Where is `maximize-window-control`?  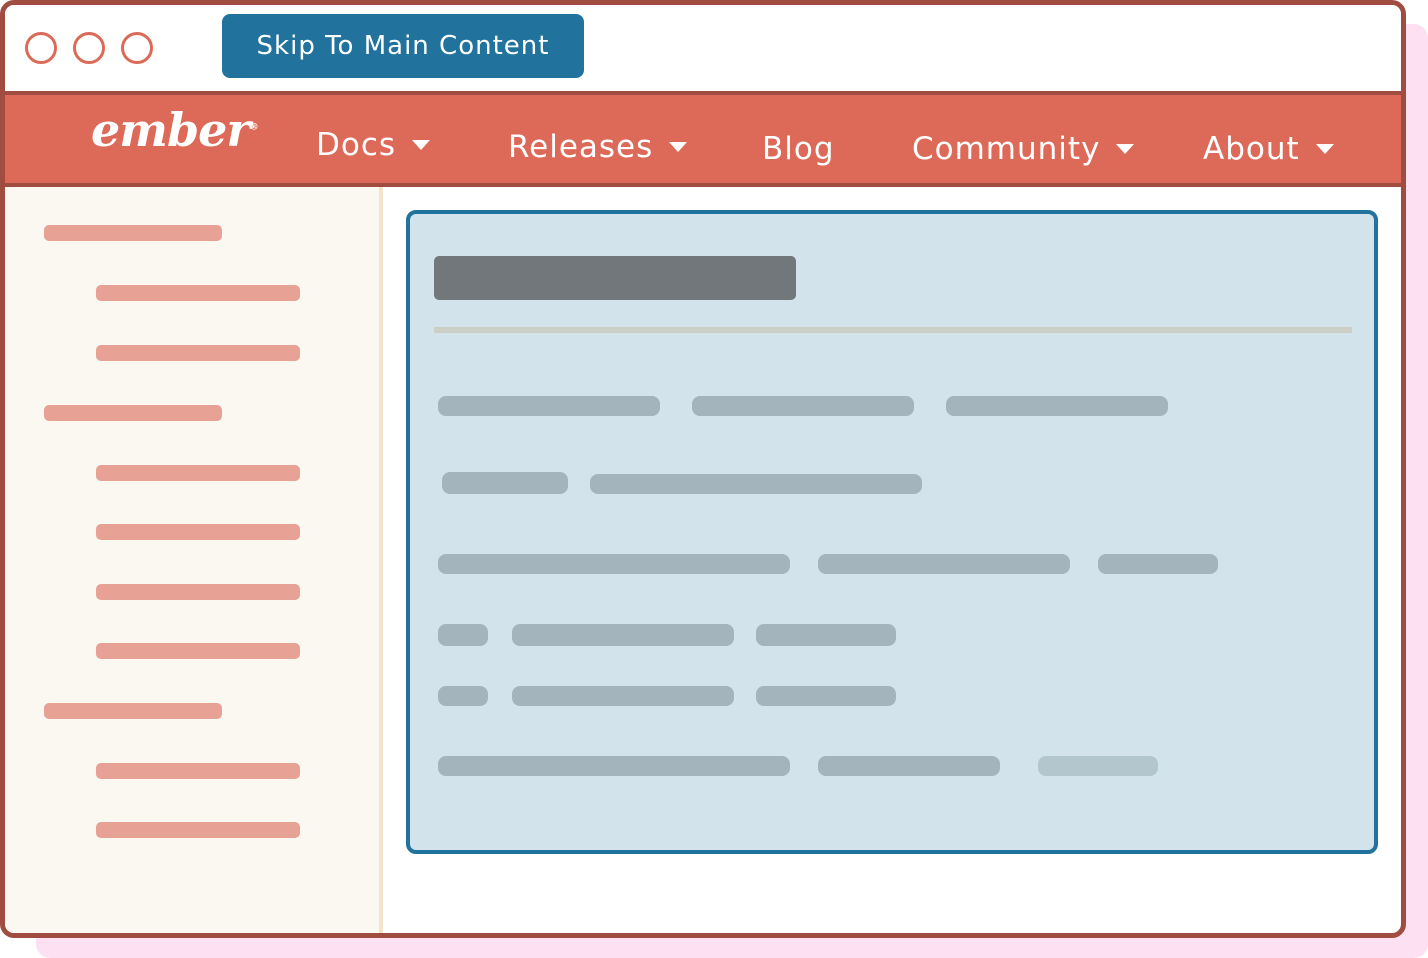
maximize-window-control is located at coordinates (137, 48).